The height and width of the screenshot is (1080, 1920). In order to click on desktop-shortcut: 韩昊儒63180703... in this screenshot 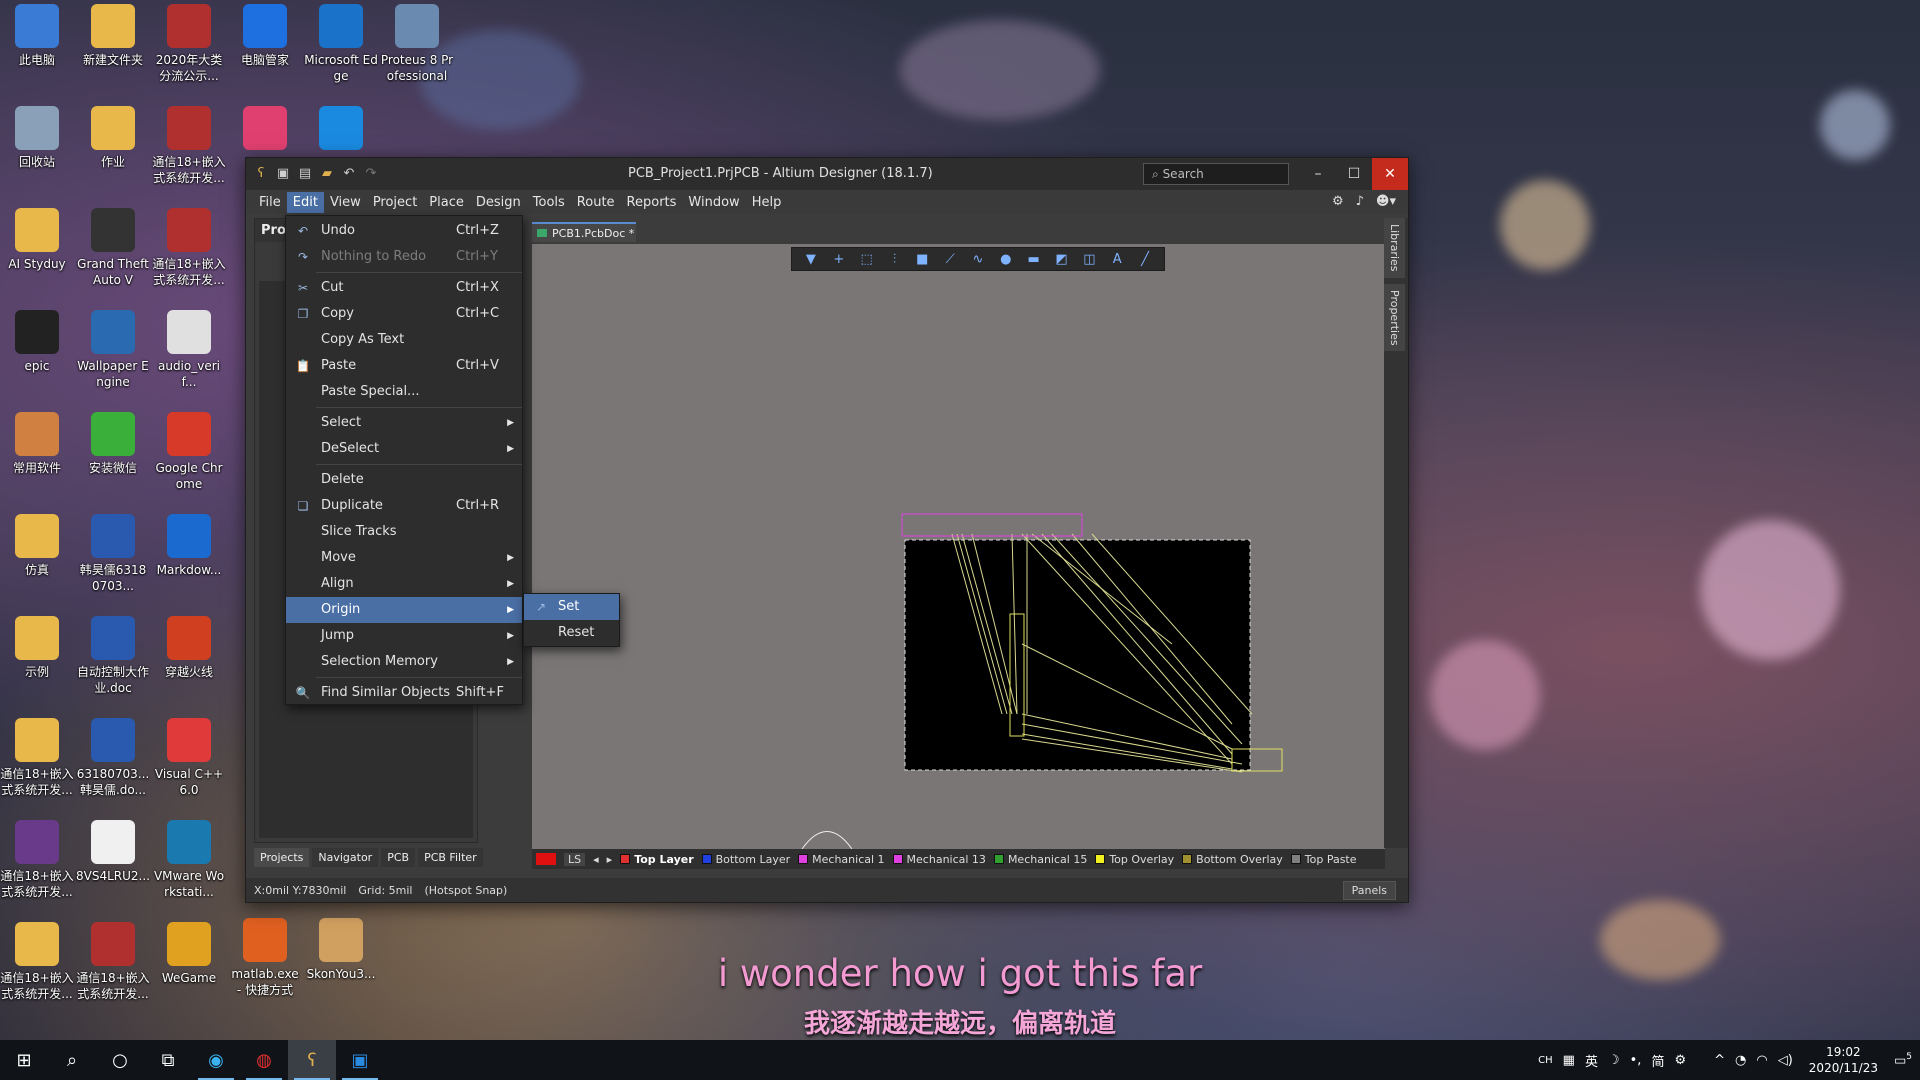, I will do `click(113, 554)`.